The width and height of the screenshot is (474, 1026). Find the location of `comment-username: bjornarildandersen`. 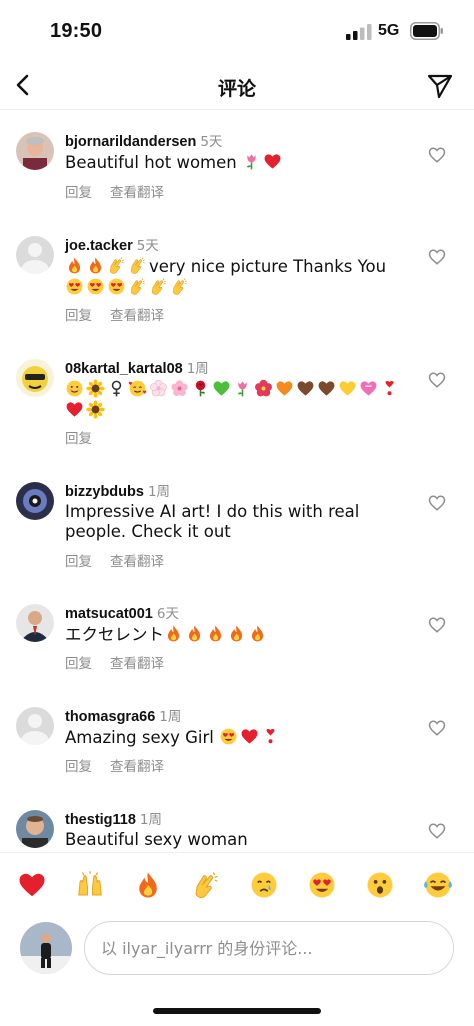

comment-username: bjornarildandersen is located at coordinates (130, 142).